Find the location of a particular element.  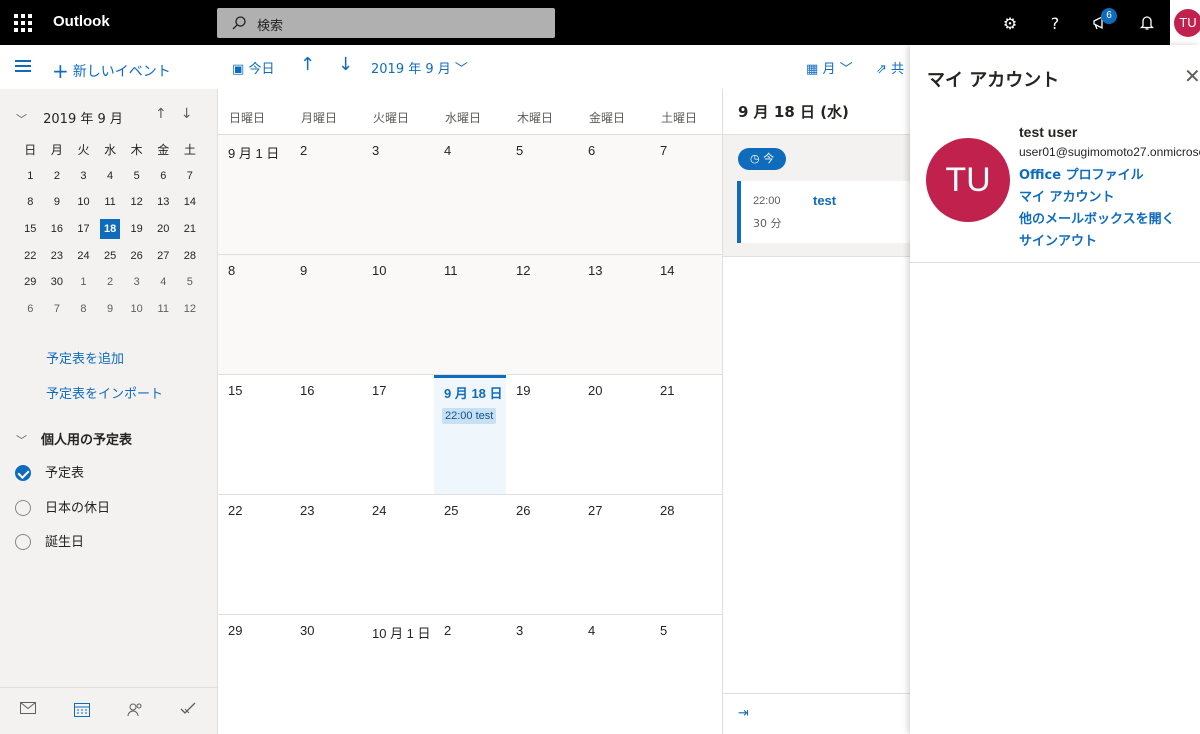

calendar-item-japan-holidays: 日本の休日 is located at coordinates (62, 507).